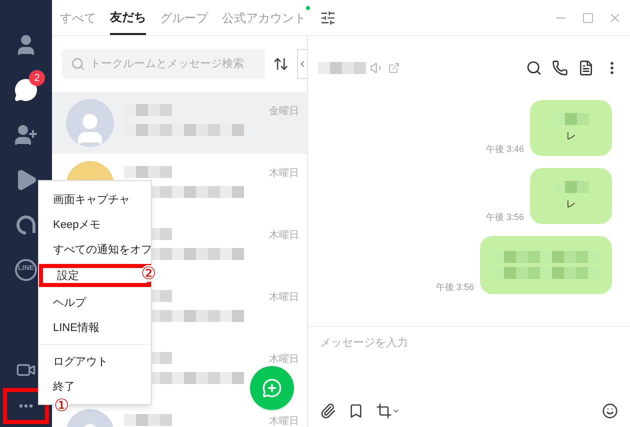 This screenshot has width=630, height=427. I want to click on menu-item: 終了, so click(95, 386).